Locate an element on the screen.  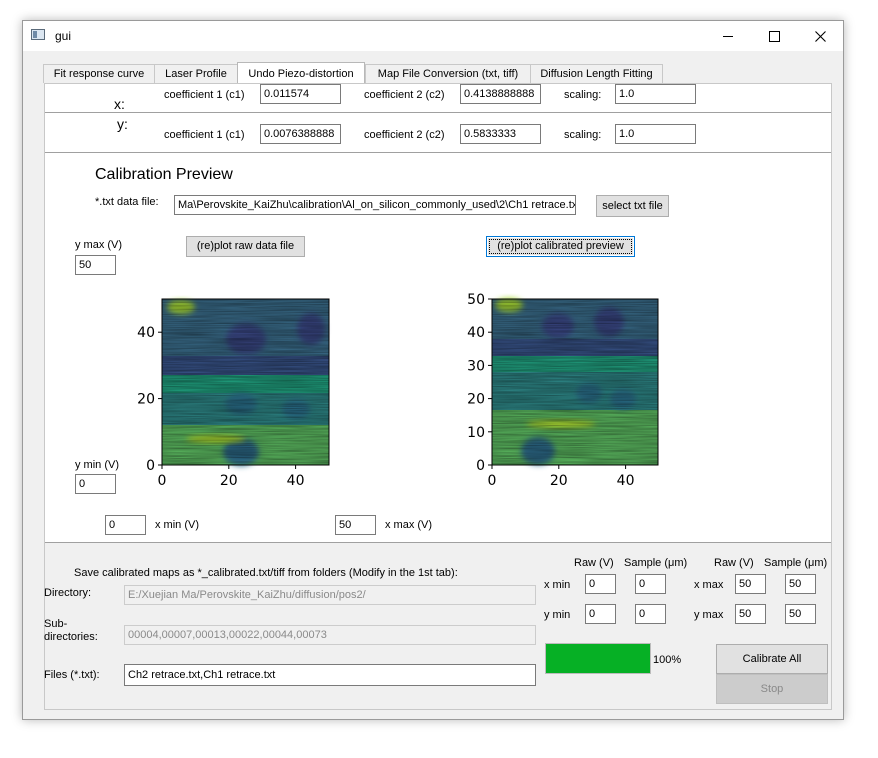
maximize-icon is located at coordinates (774, 36).